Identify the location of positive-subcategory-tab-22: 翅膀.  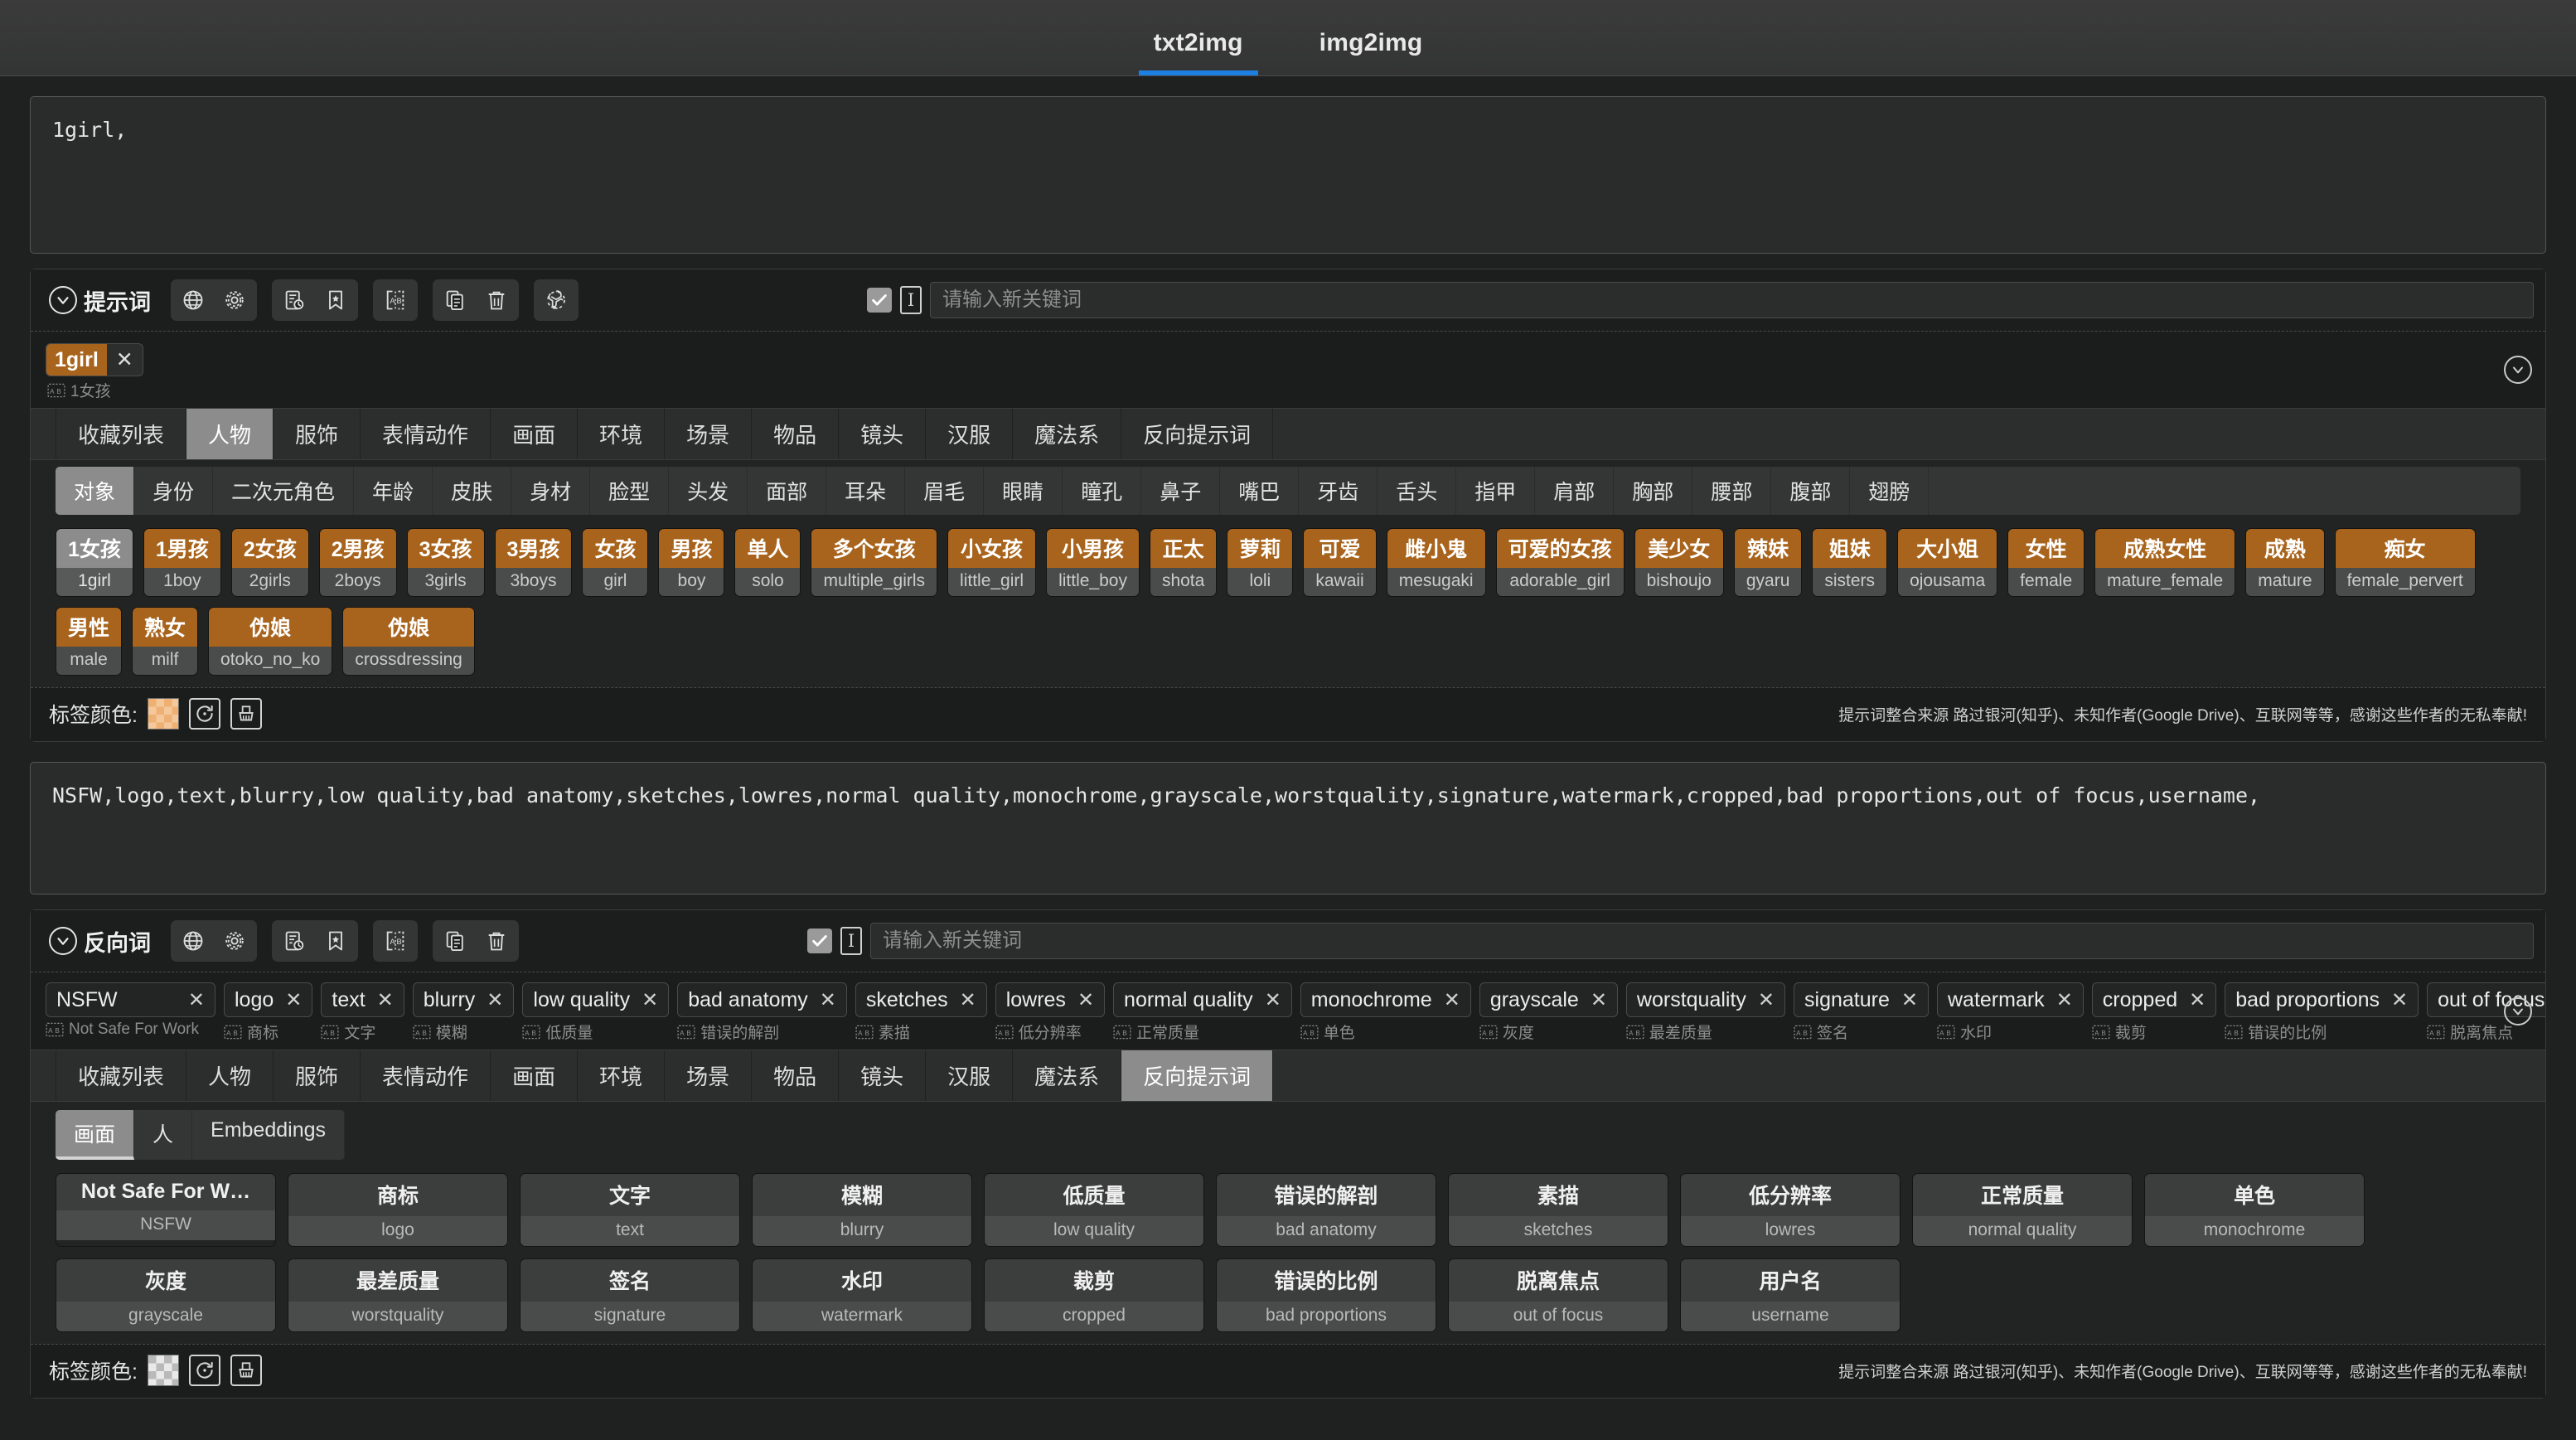
(1890, 491).